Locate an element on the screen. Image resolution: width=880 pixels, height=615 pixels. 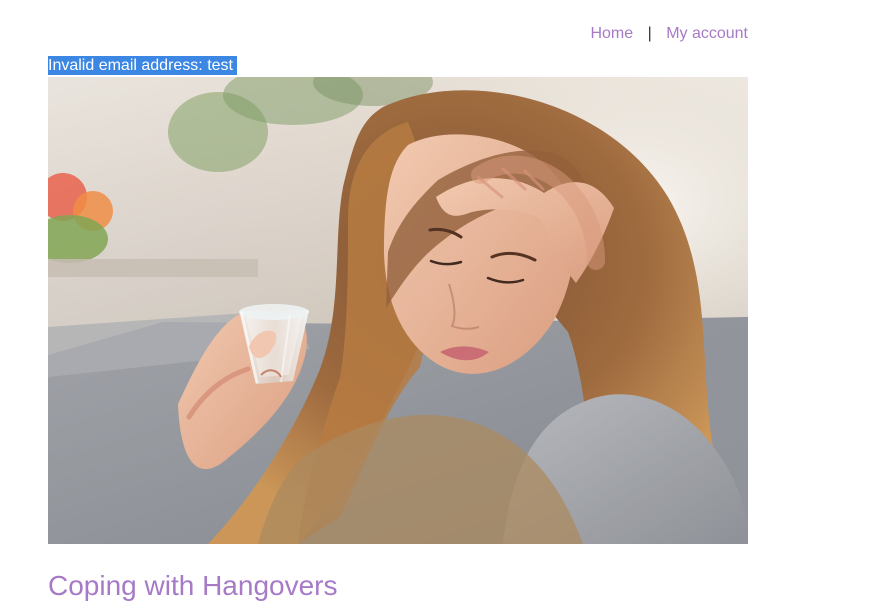
top-navigation: Home | My account is located at coordinates (669, 34).